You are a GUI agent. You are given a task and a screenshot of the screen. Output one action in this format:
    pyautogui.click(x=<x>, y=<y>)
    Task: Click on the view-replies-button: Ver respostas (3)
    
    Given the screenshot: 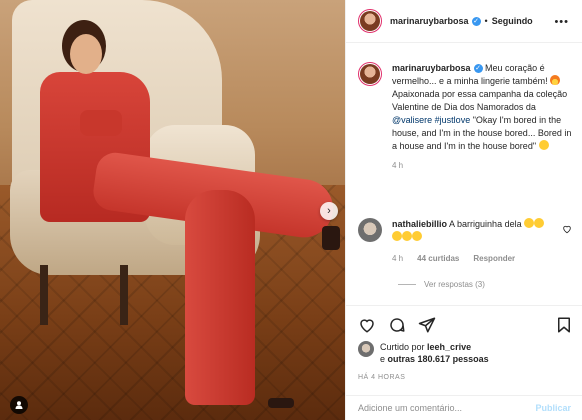 What is the action you would take?
    pyautogui.click(x=441, y=284)
    